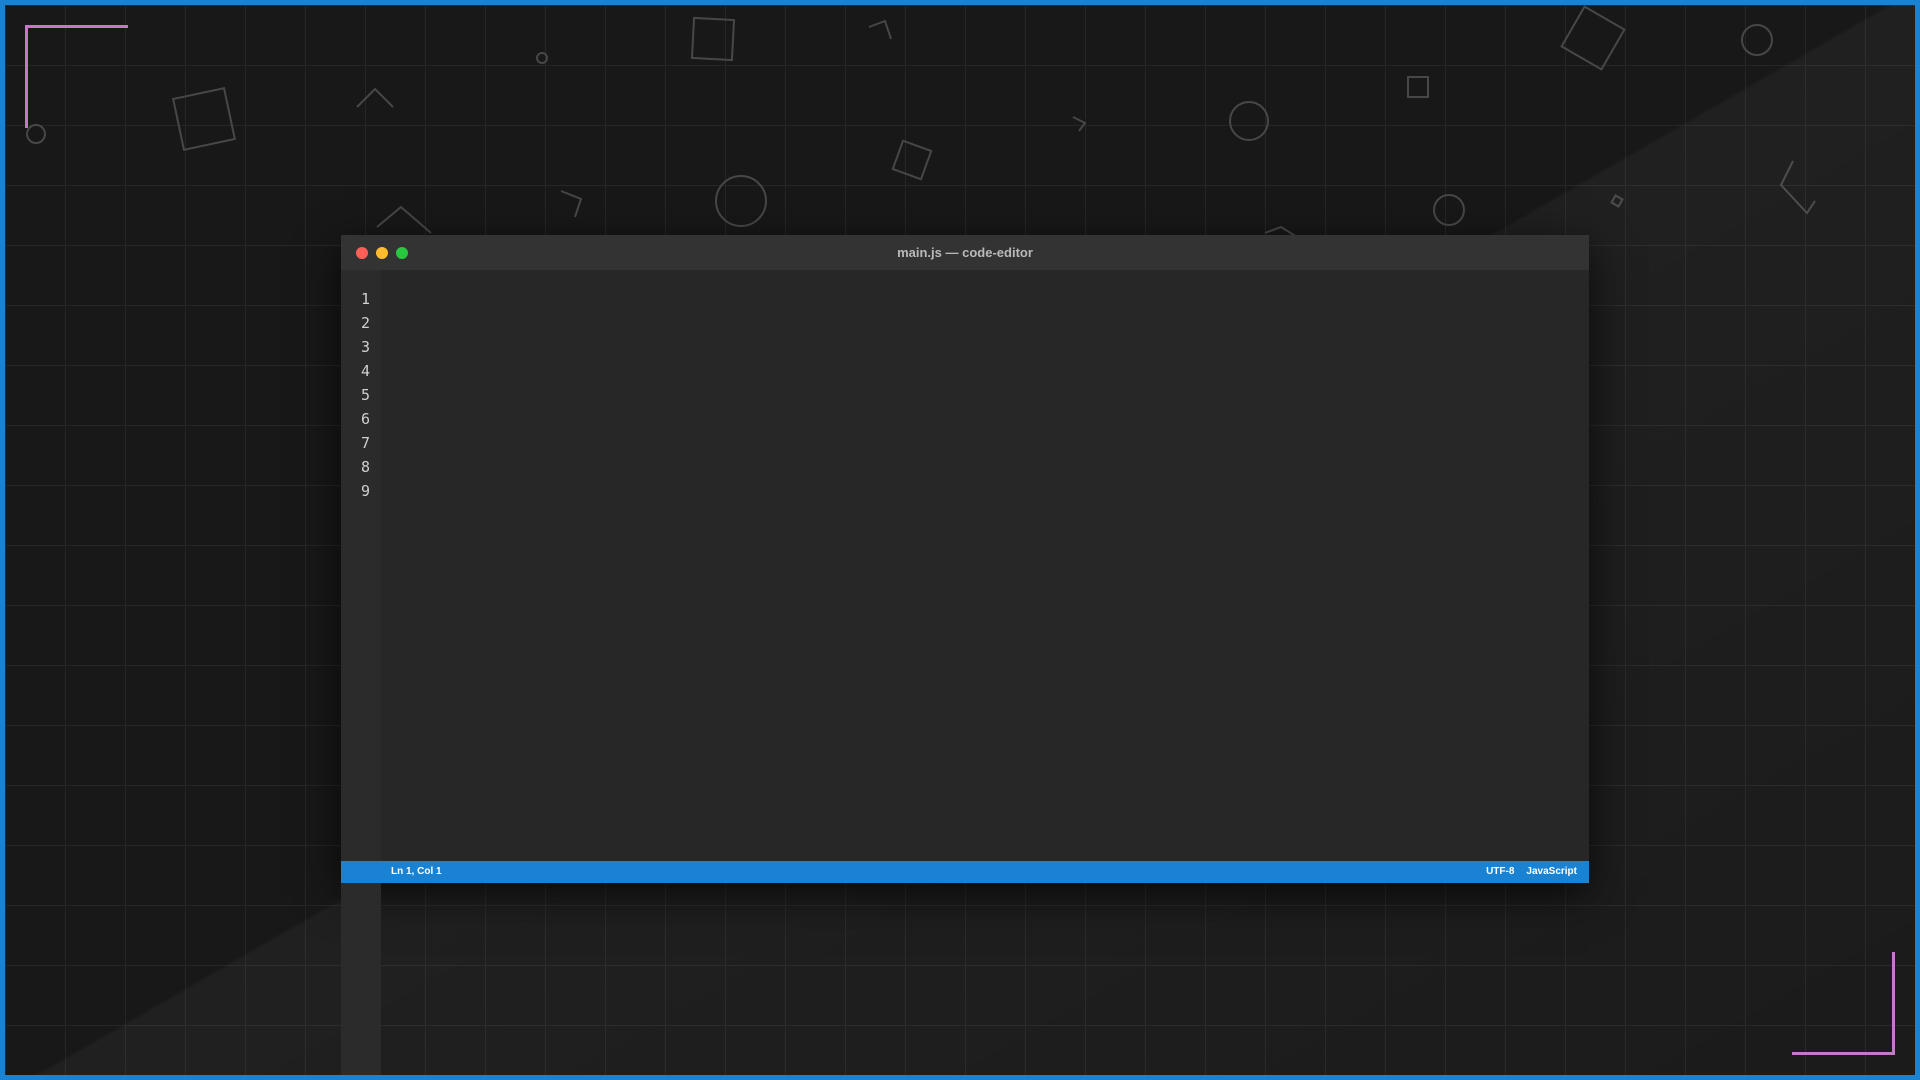 The height and width of the screenshot is (1080, 1920). What do you see at coordinates (76, 76) in the screenshot?
I see `corner-bracket-top-left` at bounding box center [76, 76].